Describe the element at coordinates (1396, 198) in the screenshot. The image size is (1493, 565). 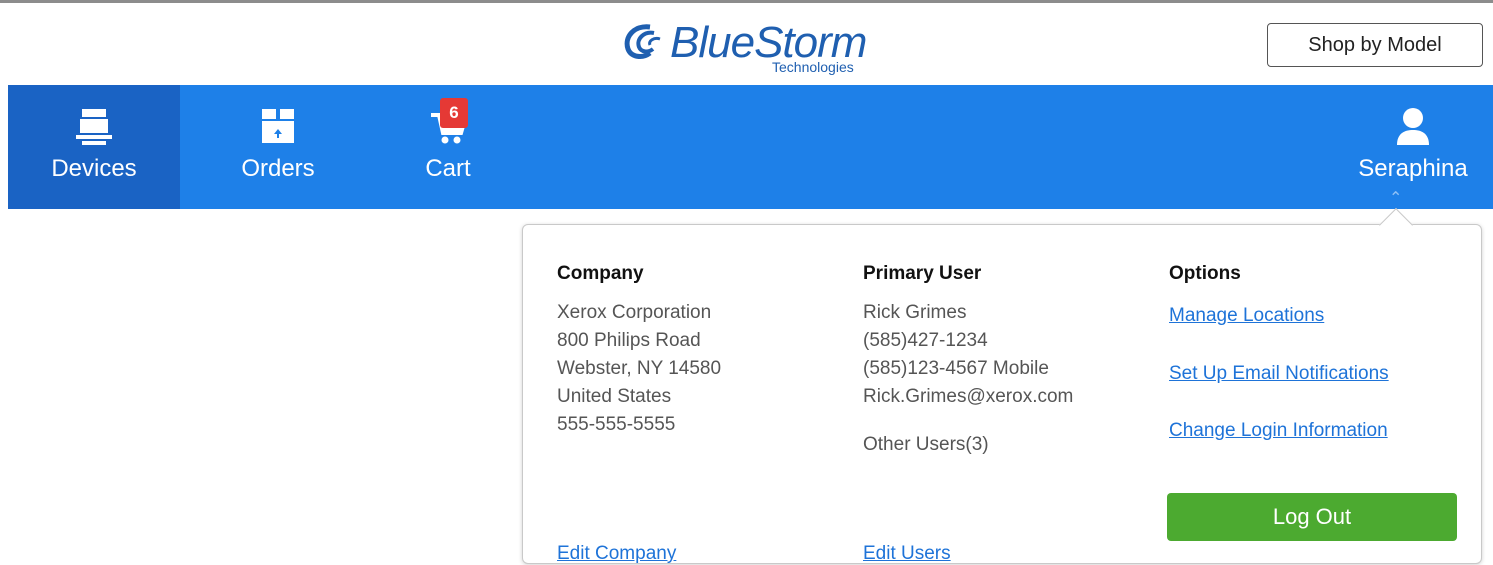
I see `chevron-up-icon: ⌃` at that location.